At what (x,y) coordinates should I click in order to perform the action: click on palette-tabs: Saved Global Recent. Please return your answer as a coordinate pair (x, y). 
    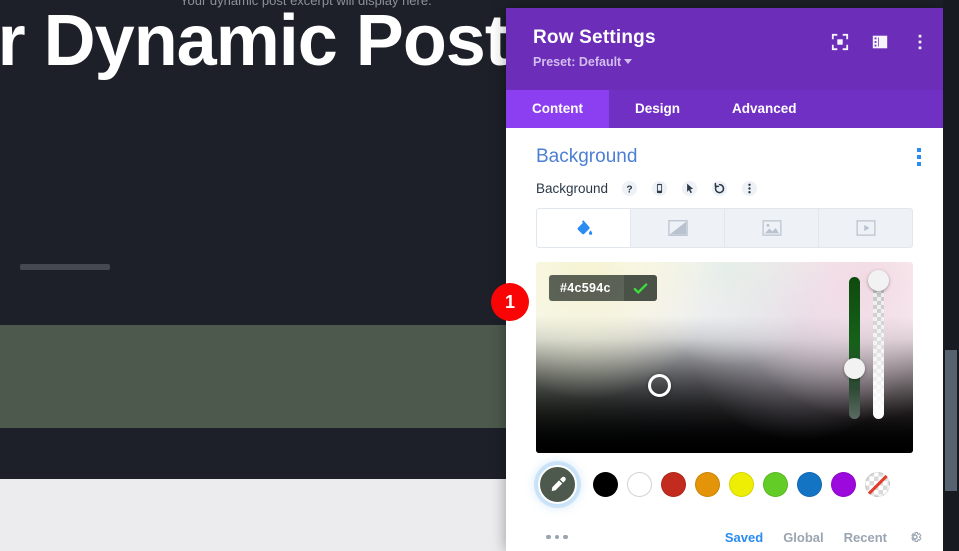
    Looking at the image, I should click on (824, 537).